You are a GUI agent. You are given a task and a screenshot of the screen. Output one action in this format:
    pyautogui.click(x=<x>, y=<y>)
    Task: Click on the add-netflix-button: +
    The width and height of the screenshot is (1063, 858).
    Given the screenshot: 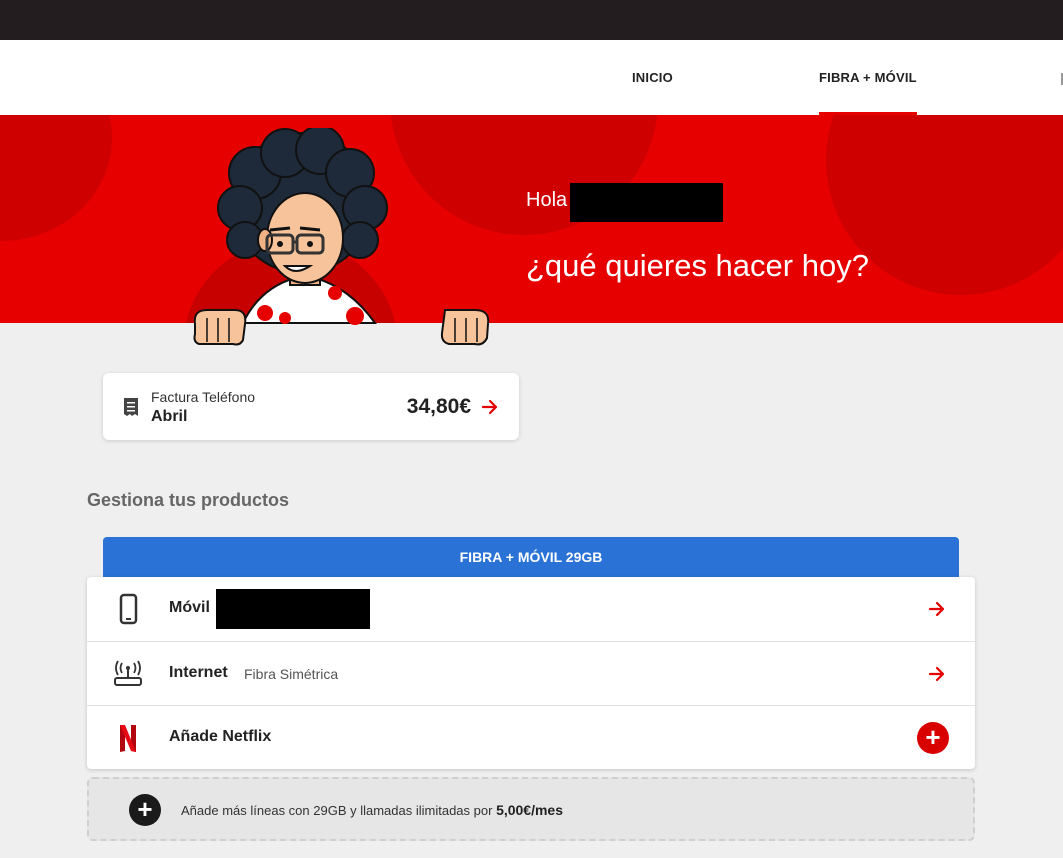 What is the action you would take?
    pyautogui.click(x=933, y=738)
    